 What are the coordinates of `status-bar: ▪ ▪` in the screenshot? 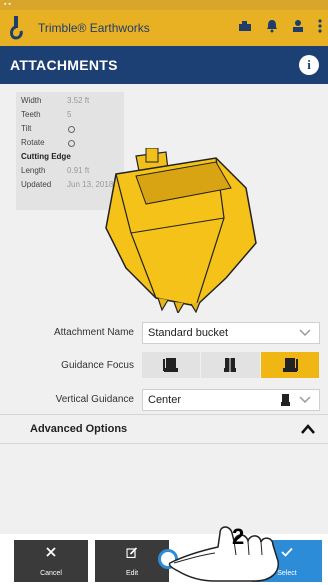 It's located at (164, 5).